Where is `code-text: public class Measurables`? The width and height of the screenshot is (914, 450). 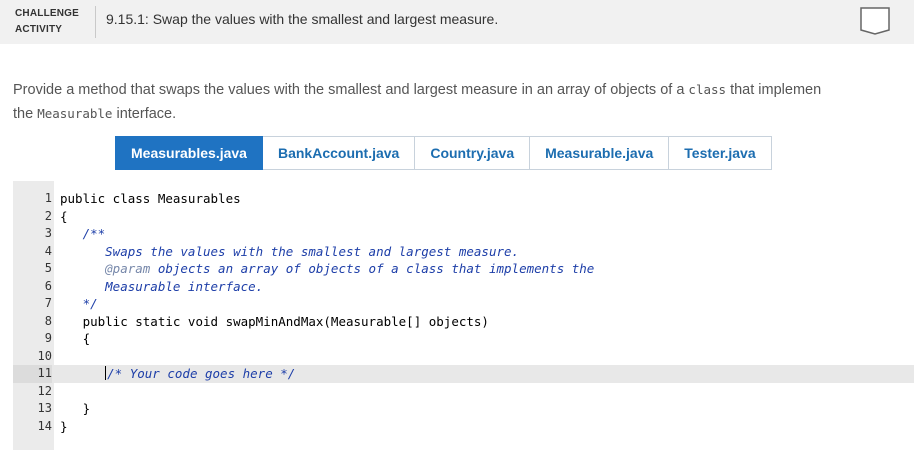 code-text: public class Measurables is located at coordinates (150, 198).